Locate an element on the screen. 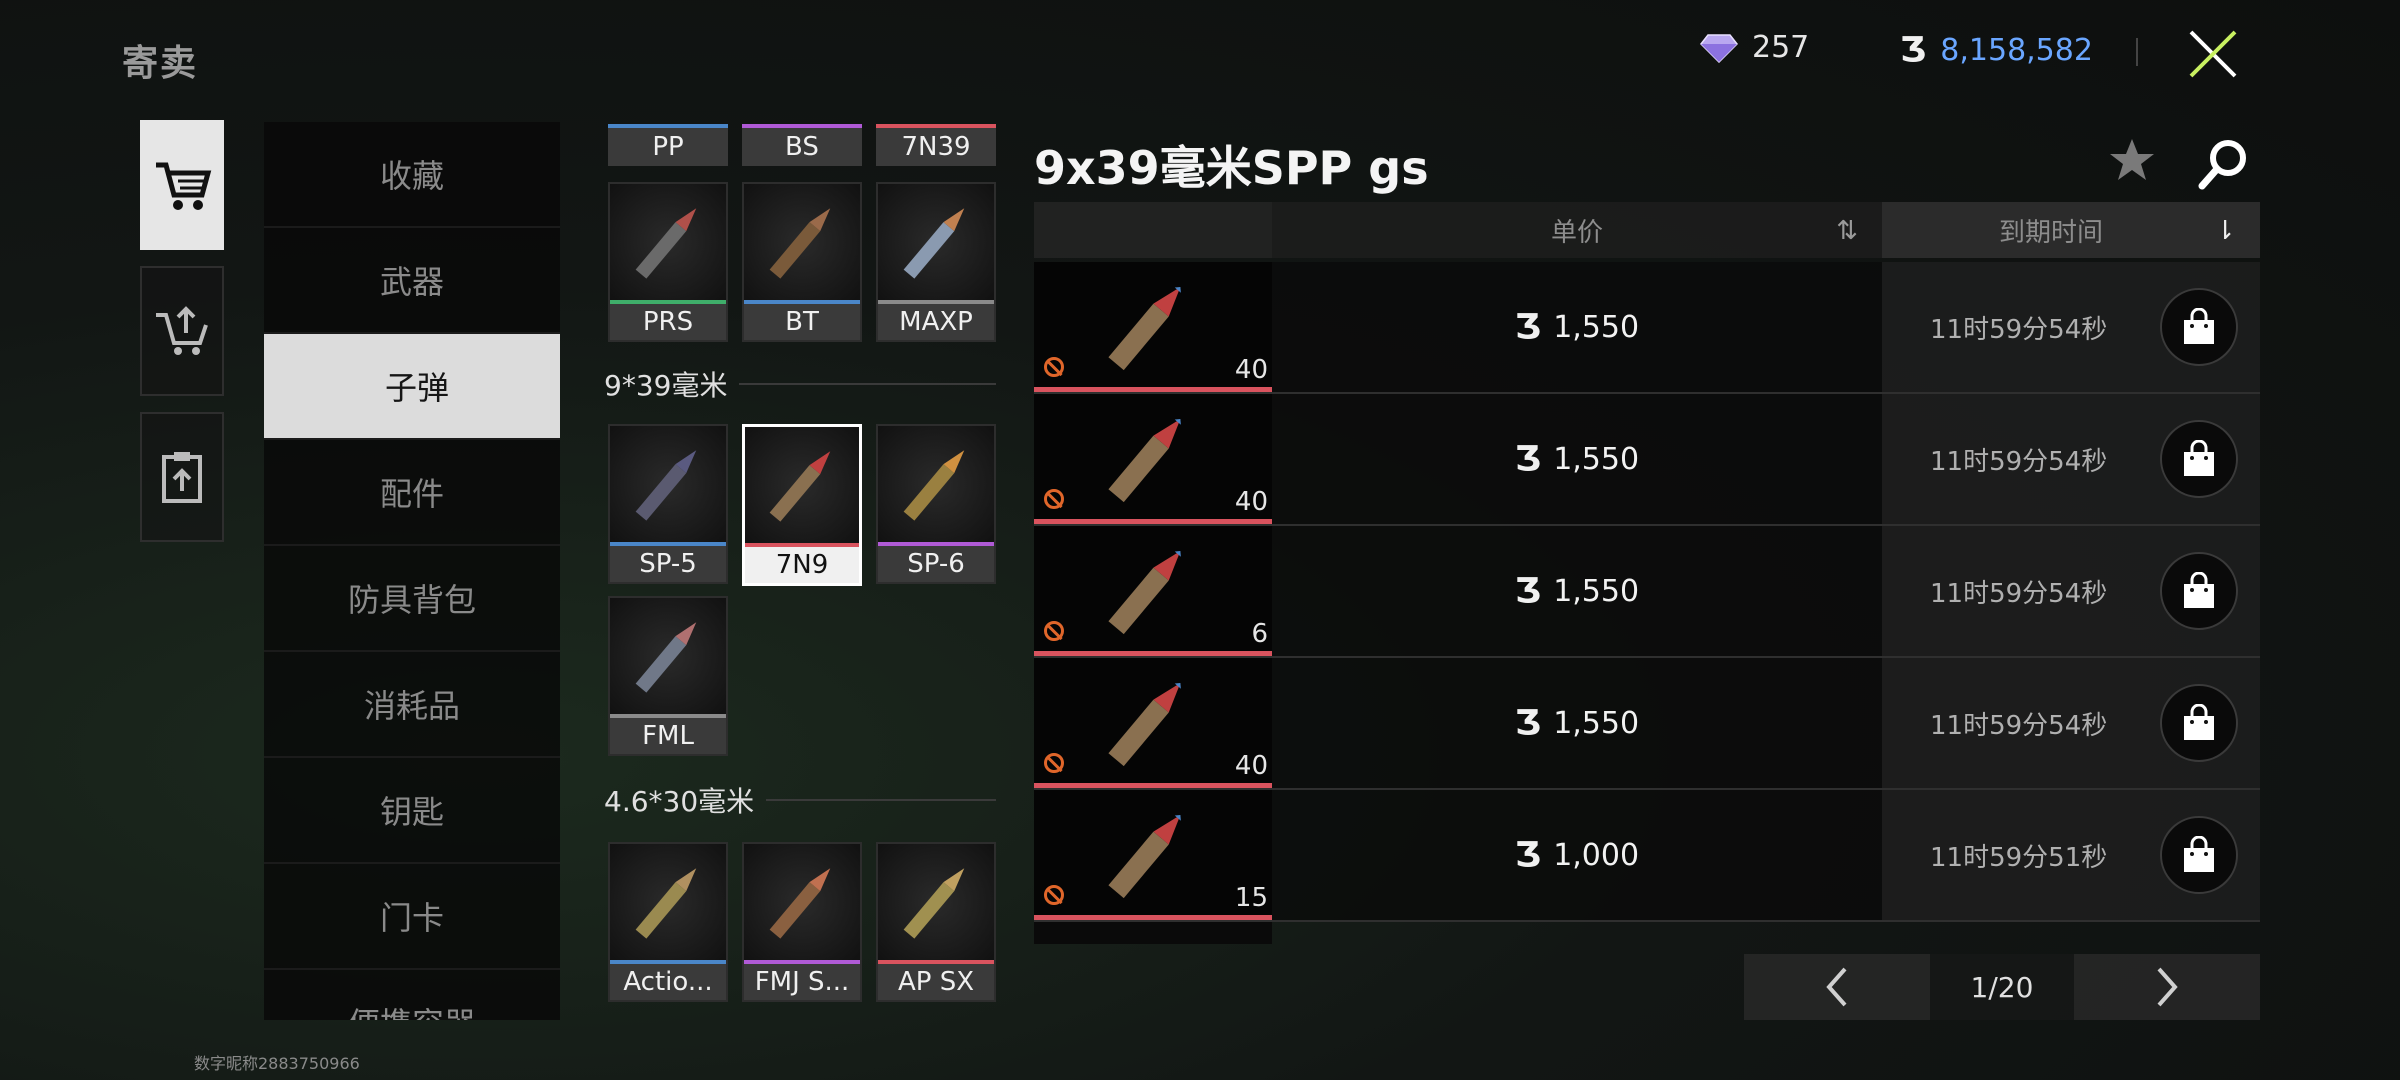 The width and height of the screenshot is (2400, 1080). ammo-card-sp6: SP-6 is located at coordinates (936, 504).